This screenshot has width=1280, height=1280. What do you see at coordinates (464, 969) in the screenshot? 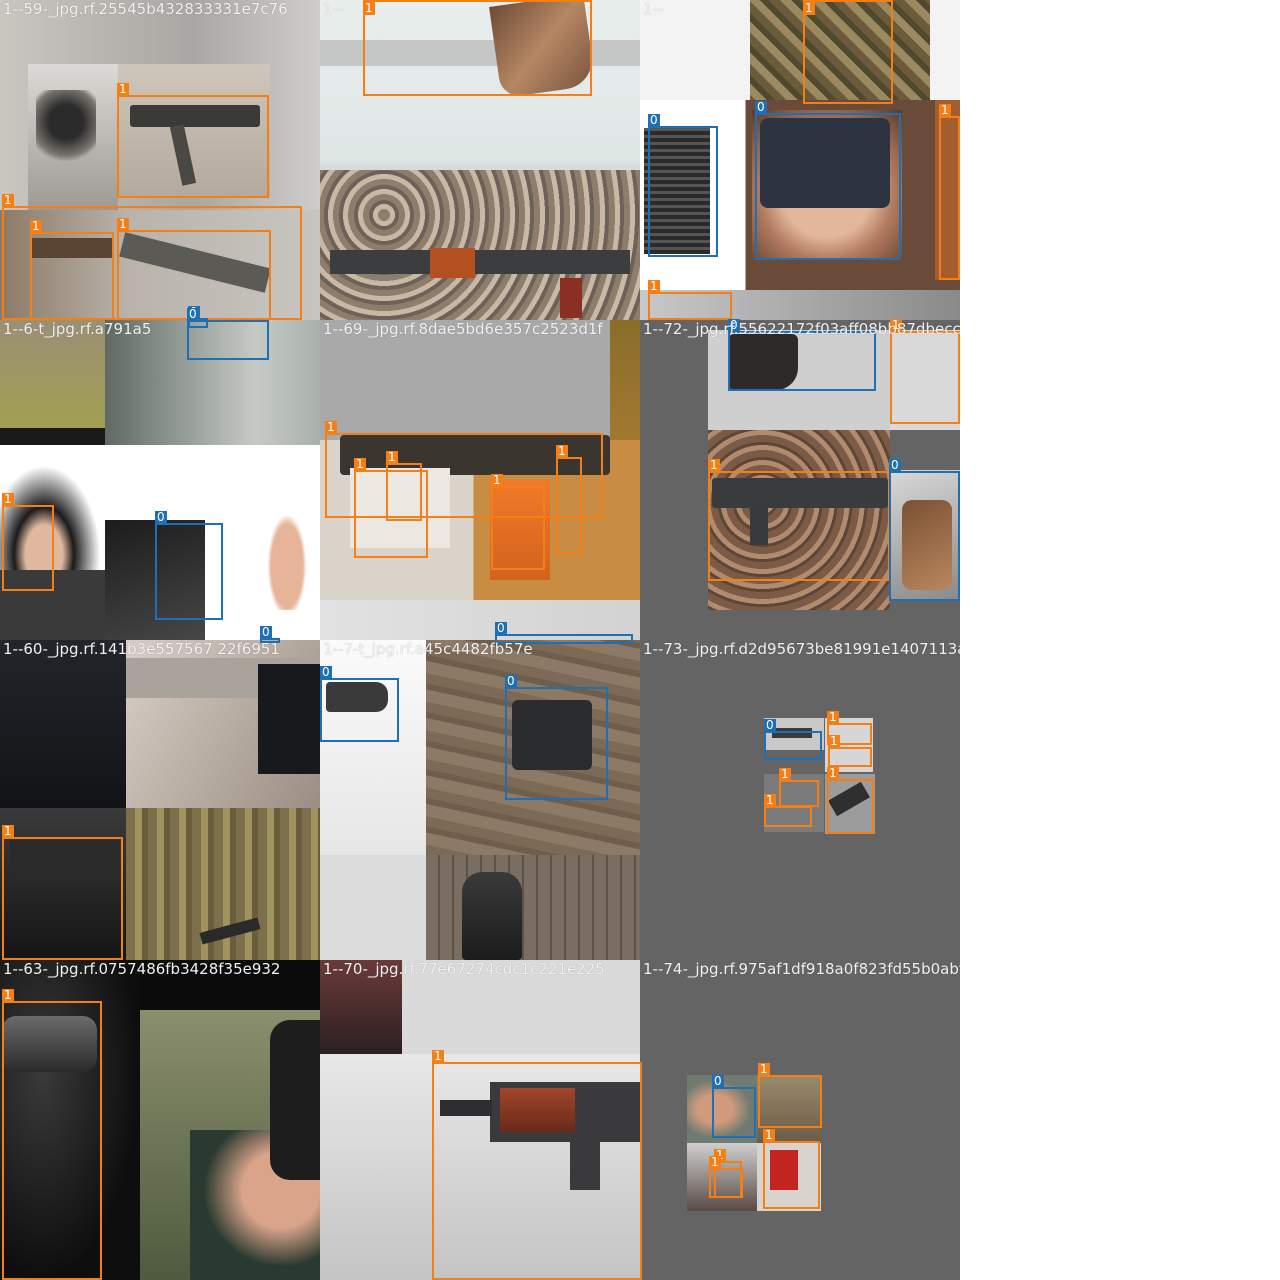
I see `tile-filename: 1--70-_jpg.rf.77e67274cdc1c221e225` at bounding box center [464, 969].